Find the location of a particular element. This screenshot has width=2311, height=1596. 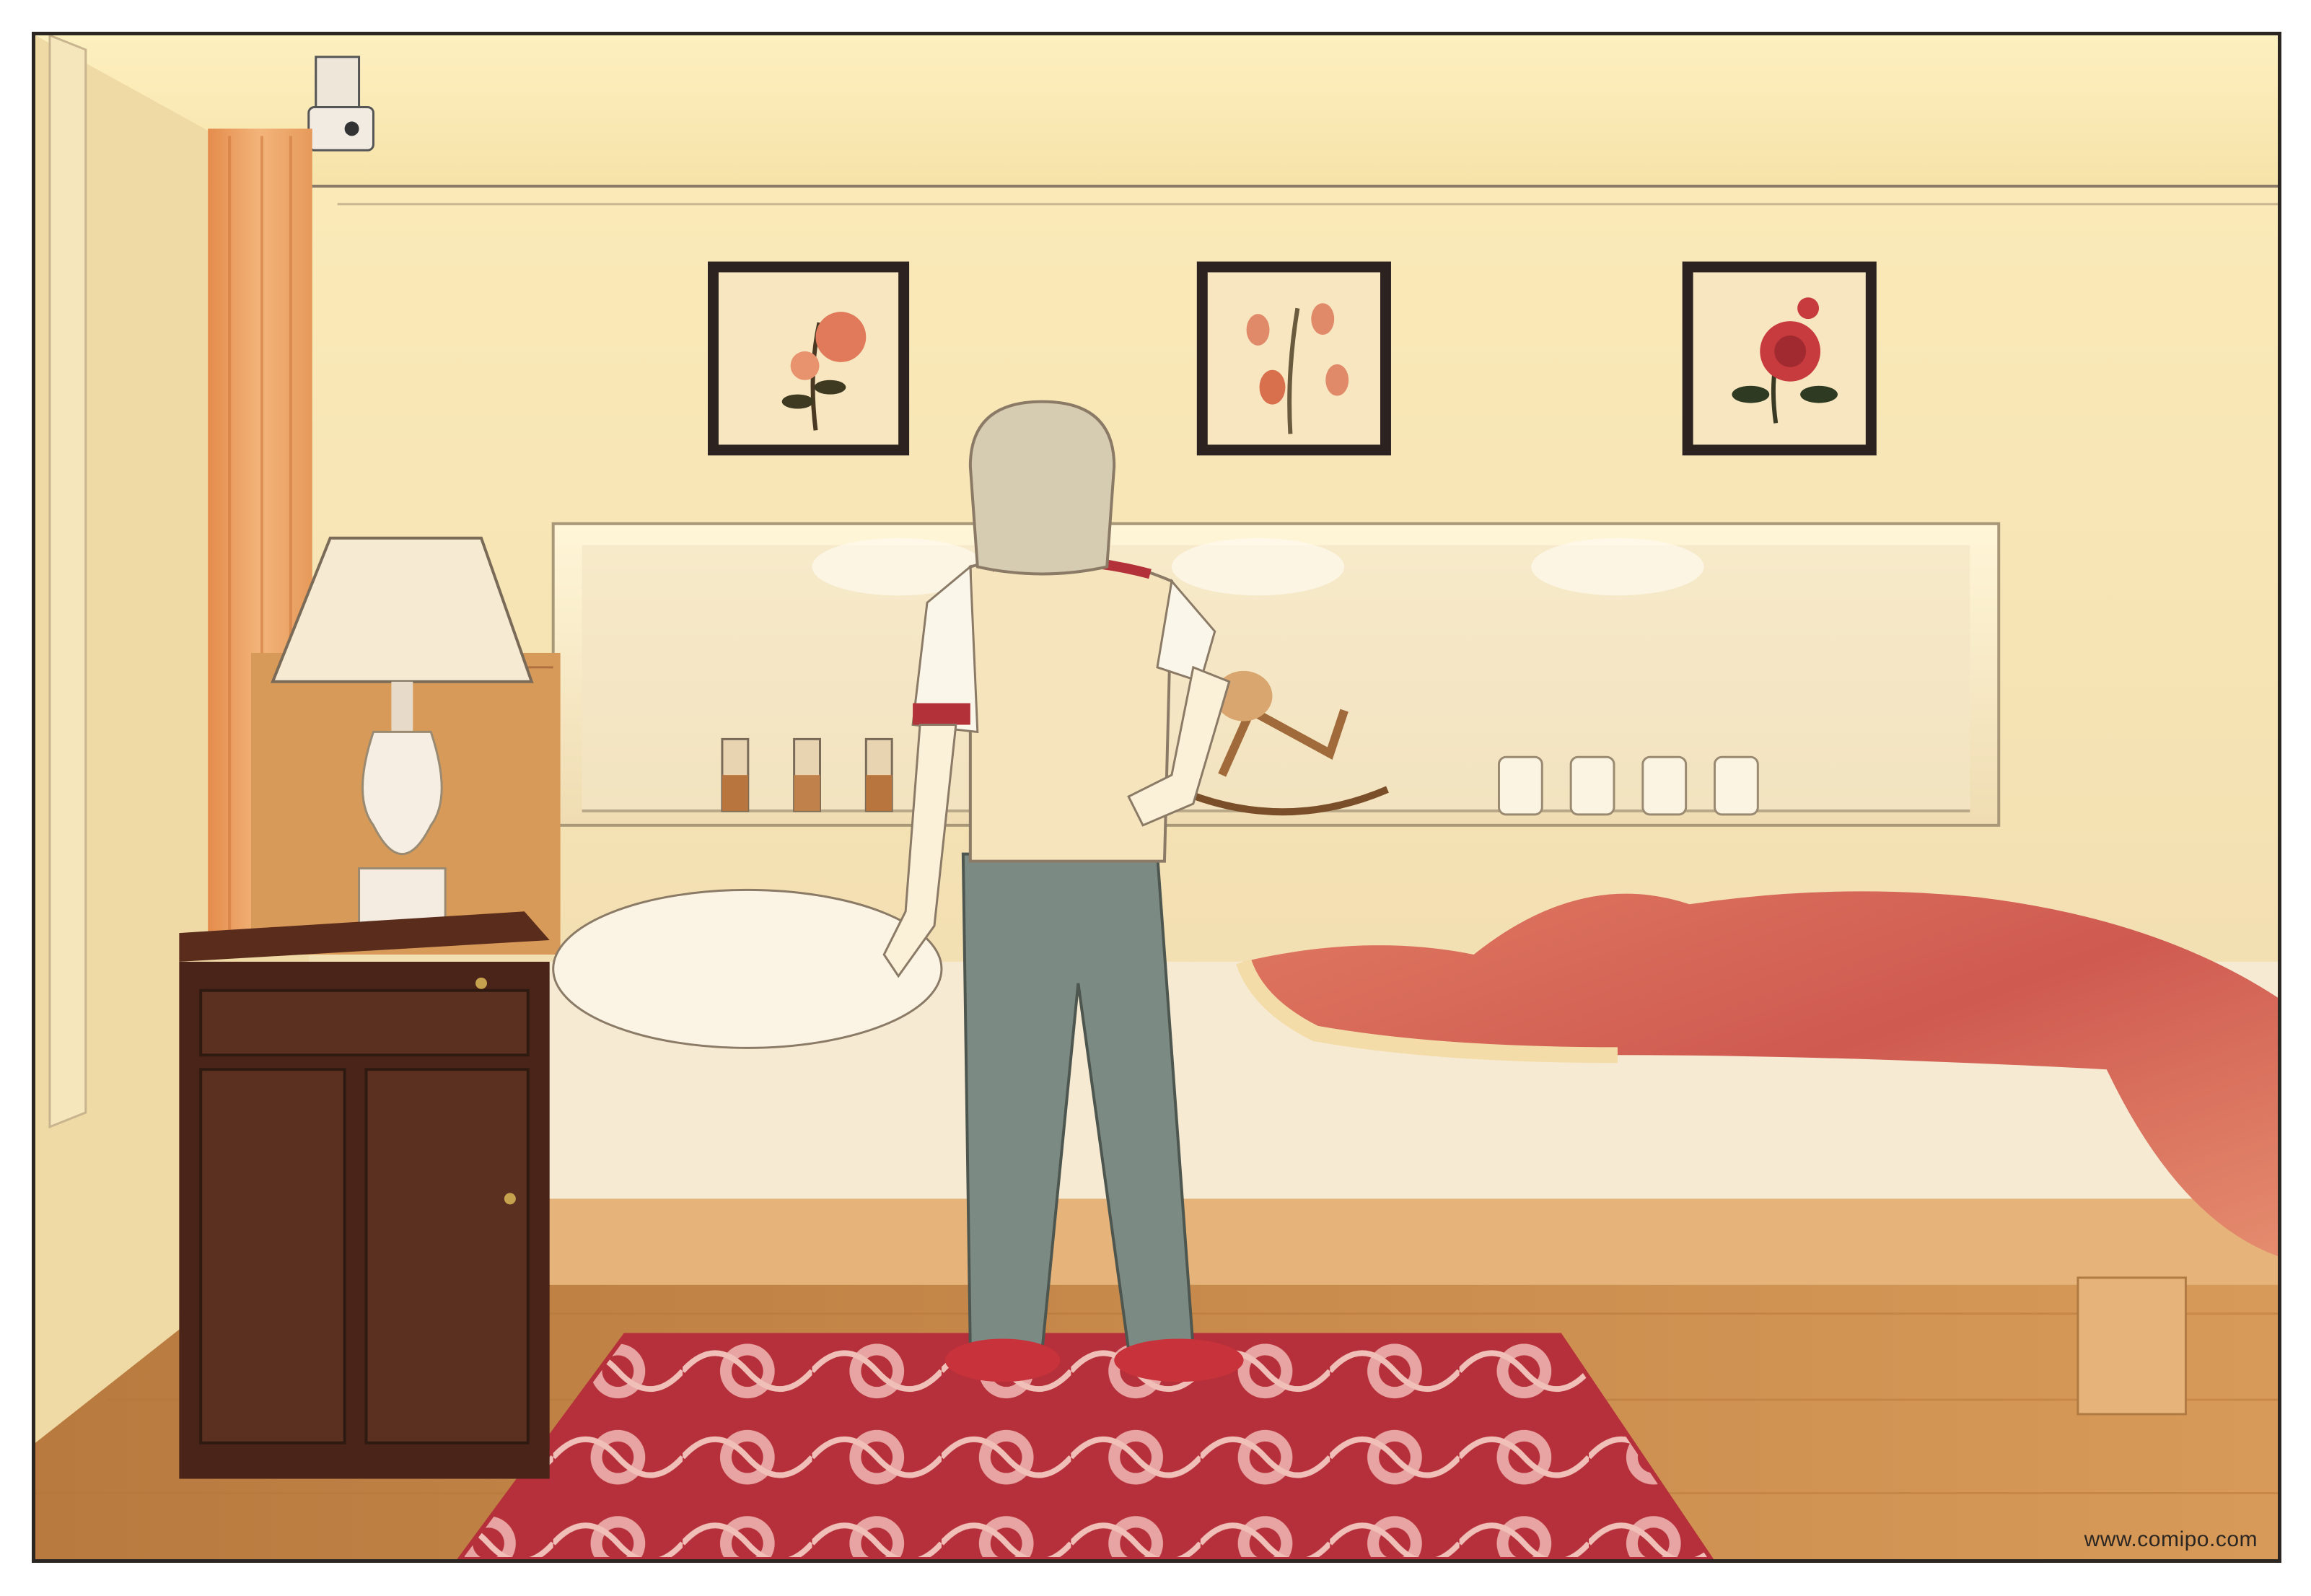

door-frame is located at coordinates (67, 582).